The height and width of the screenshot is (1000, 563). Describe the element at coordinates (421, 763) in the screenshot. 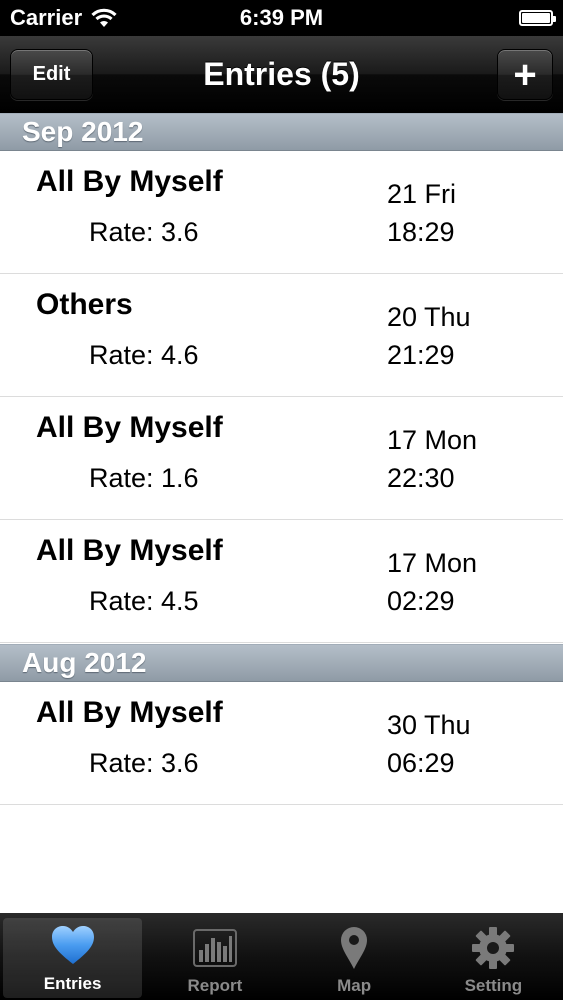

I see `entry-time: 06:29` at that location.